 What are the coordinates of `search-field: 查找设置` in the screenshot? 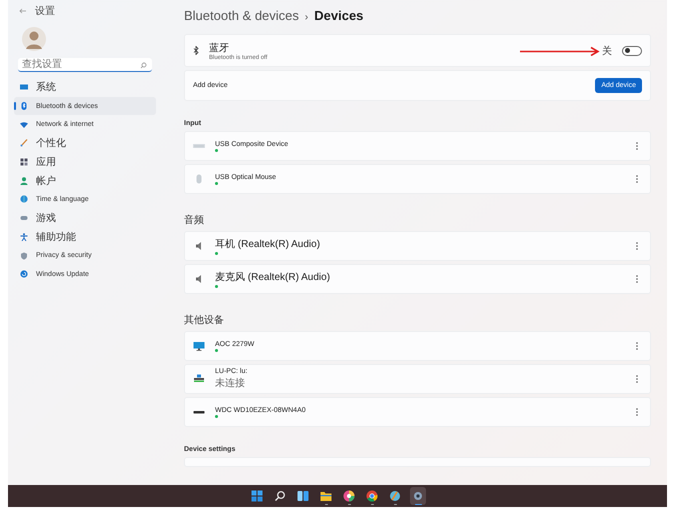 It's located at (85, 65).